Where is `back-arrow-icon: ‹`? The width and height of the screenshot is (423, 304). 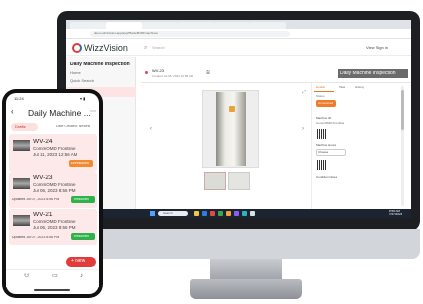
back-arrow-icon: ‹ is located at coordinates (12, 112).